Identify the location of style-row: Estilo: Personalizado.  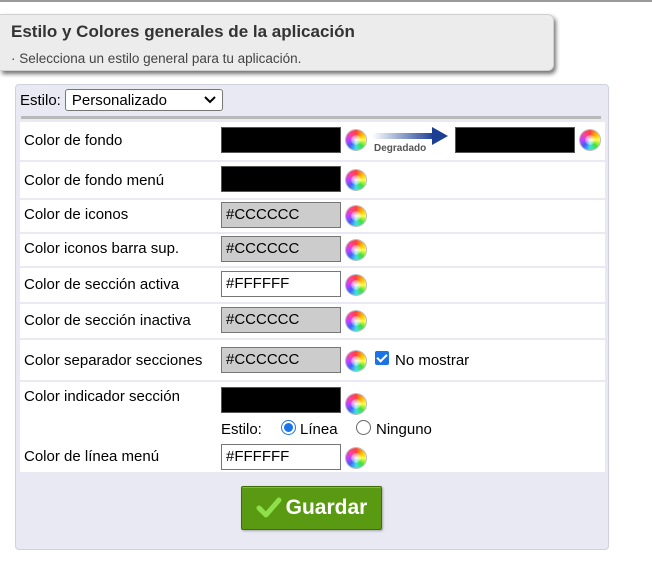
(121, 100).